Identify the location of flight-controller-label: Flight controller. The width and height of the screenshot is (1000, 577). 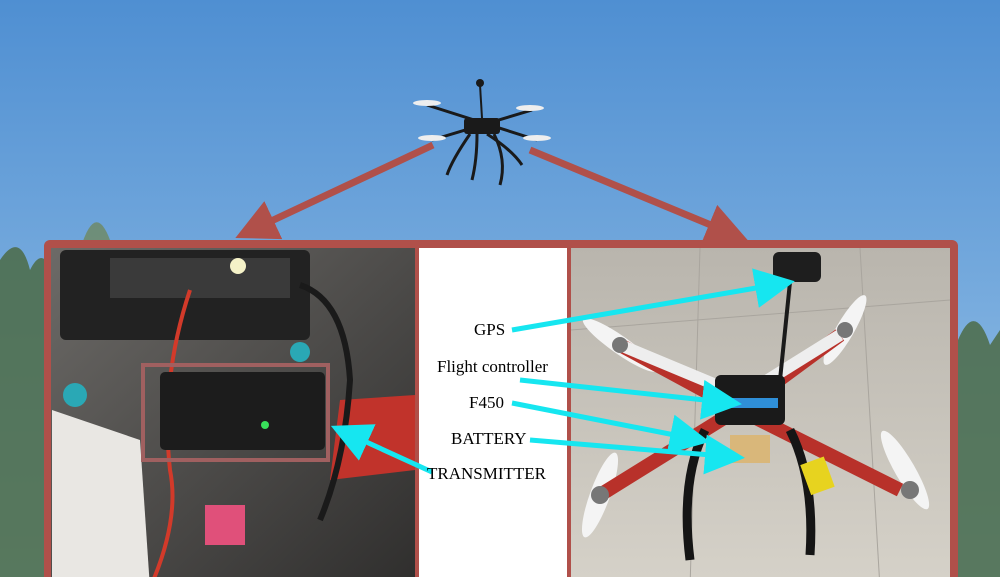
(492, 366).